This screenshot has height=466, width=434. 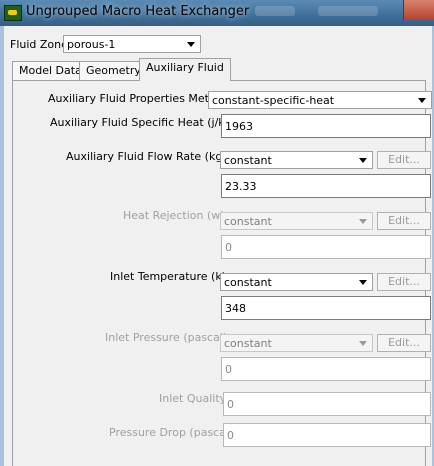 I want to click on heat-rejection-method-dropdown: constant, so click(x=296, y=221).